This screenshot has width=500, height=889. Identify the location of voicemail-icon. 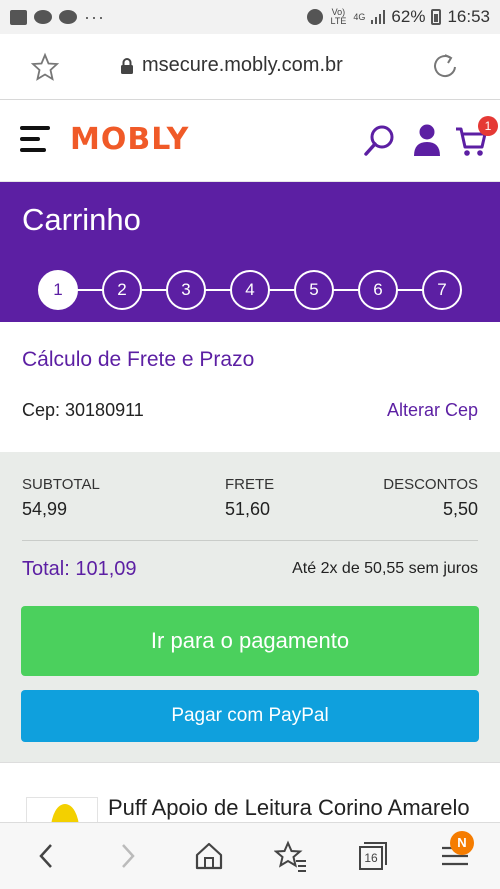
(43, 17).